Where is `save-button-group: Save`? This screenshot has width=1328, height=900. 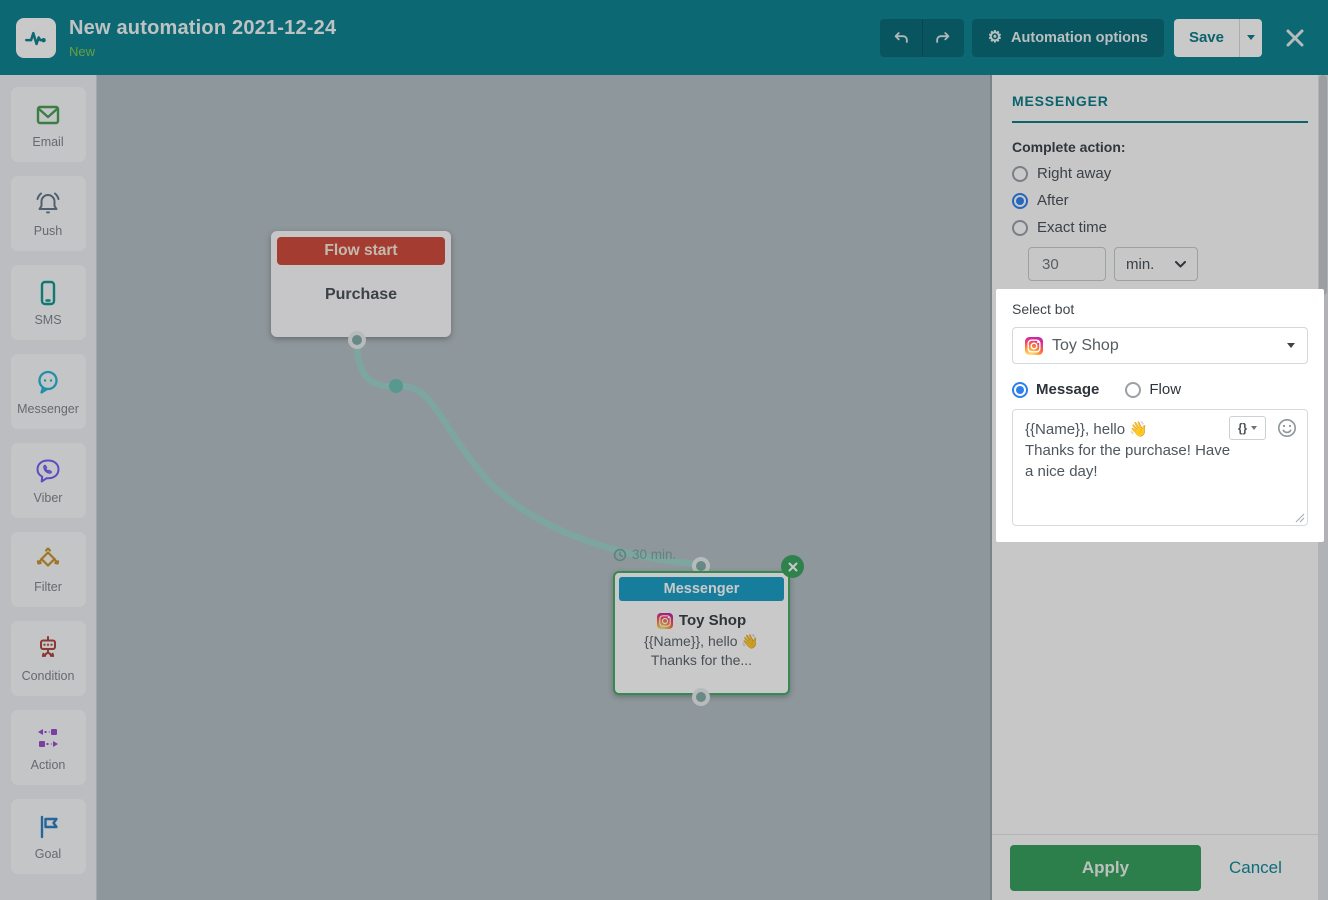 save-button-group: Save is located at coordinates (1217, 37).